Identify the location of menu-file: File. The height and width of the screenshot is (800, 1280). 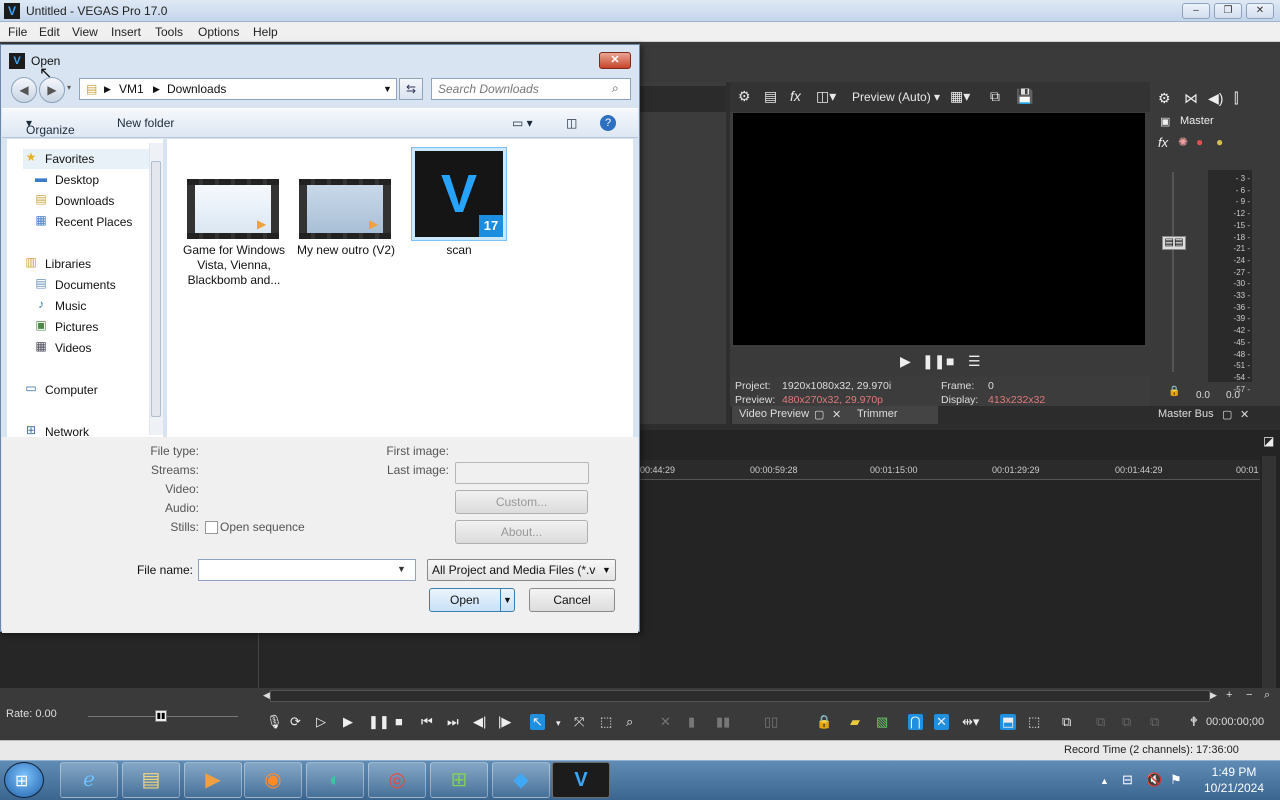
(17, 32).